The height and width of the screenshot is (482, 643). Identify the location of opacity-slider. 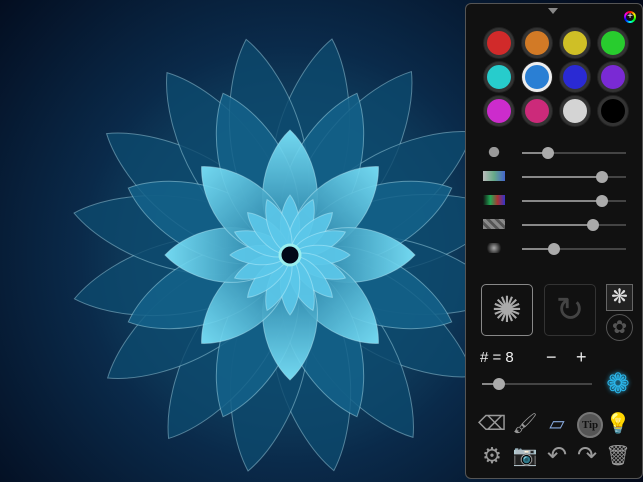
(574, 225).